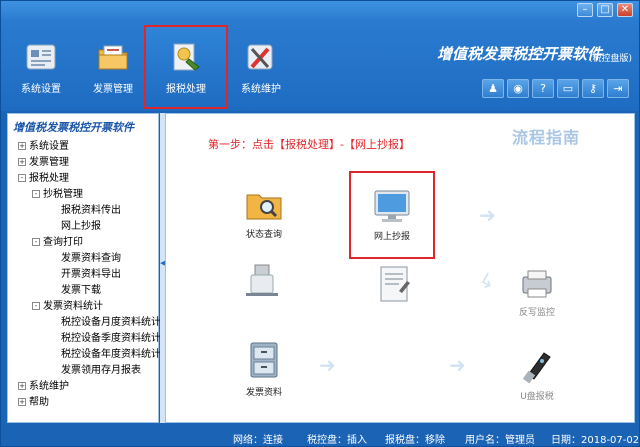  I want to click on document-icon, so click(395, 285).